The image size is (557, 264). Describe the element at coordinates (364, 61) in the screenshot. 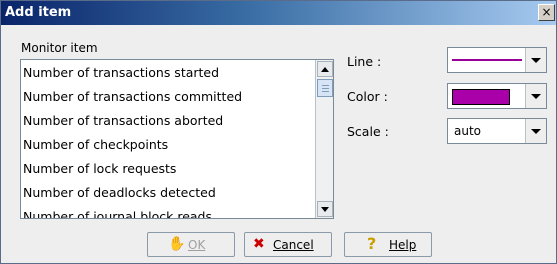

I see `line-label: Line :` at that location.